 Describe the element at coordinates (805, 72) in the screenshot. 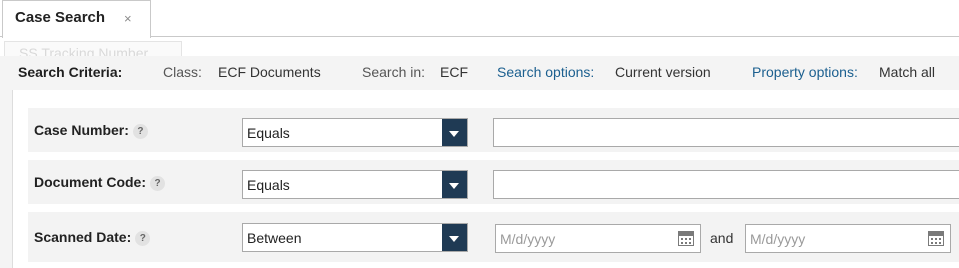

I see `property-options-link: Property options:` at that location.